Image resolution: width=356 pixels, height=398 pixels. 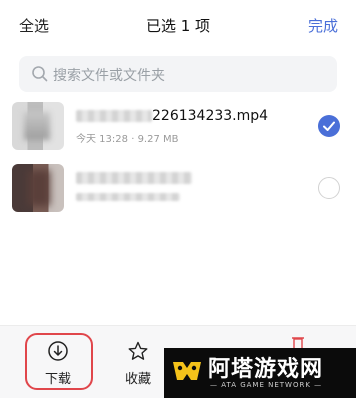 What do you see at coordinates (59, 361) in the screenshot?
I see `download-highlight-box` at bounding box center [59, 361].